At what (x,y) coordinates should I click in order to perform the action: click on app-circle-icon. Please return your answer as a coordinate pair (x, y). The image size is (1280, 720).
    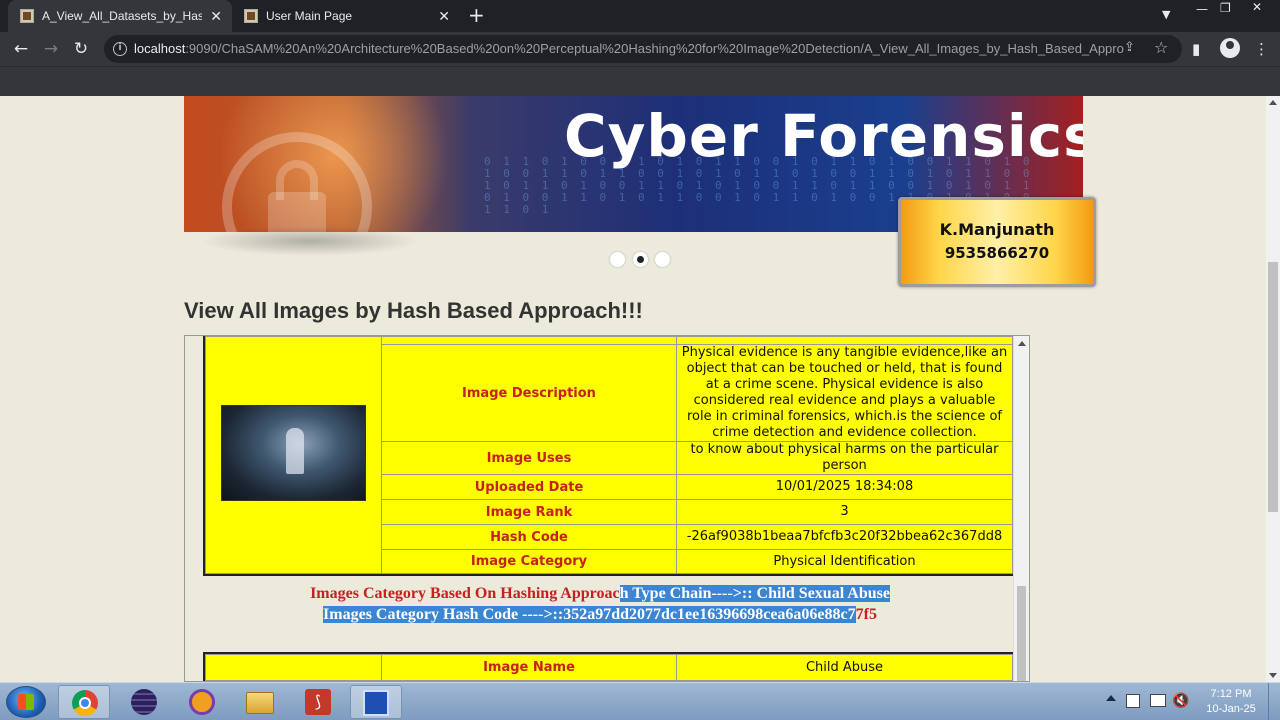
    Looking at the image, I should click on (202, 702).